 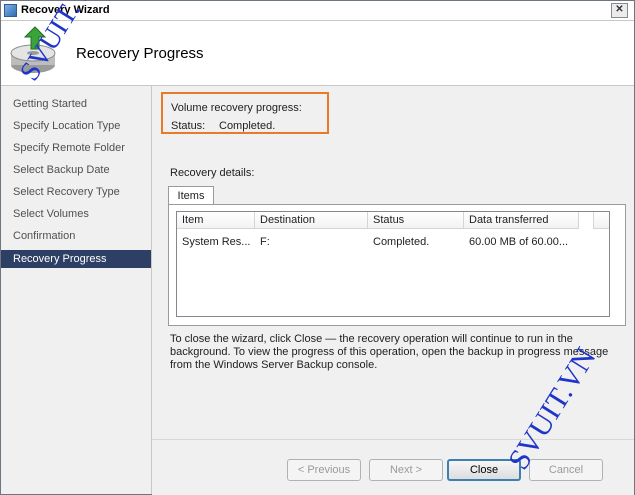 What do you see at coordinates (416, 220) in the screenshot?
I see `column-header-status: Status` at bounding box center [416, 220].